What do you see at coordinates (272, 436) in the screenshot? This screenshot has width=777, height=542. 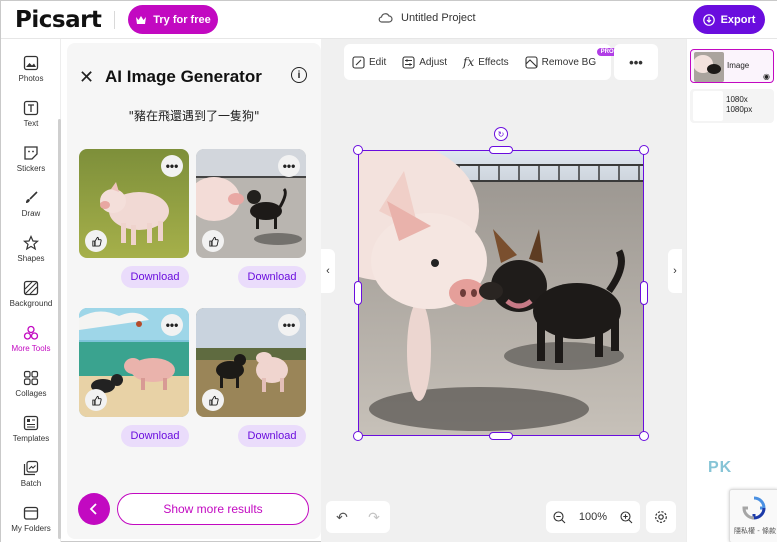 I see `download-button-4: Download` at bounding box center [272, 436].